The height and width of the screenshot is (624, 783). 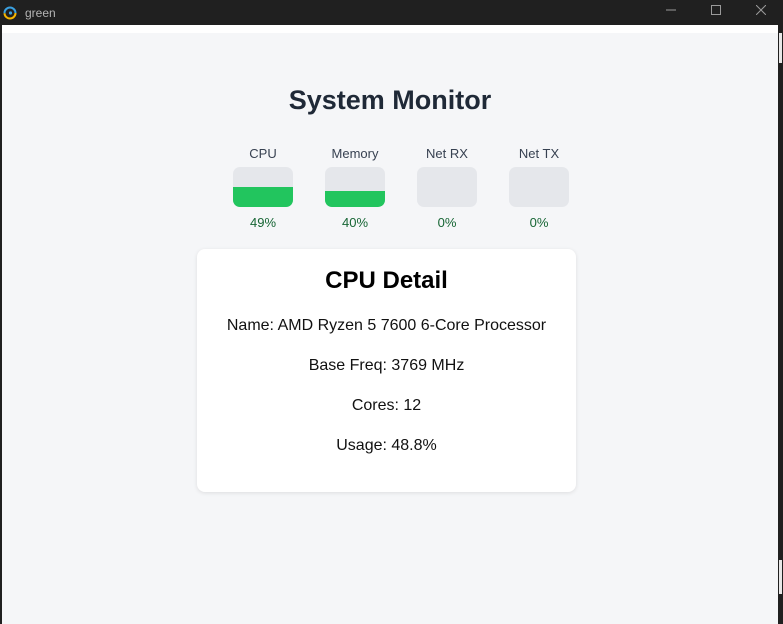 I want to click on minimize-button, so click(x=670, y=10).